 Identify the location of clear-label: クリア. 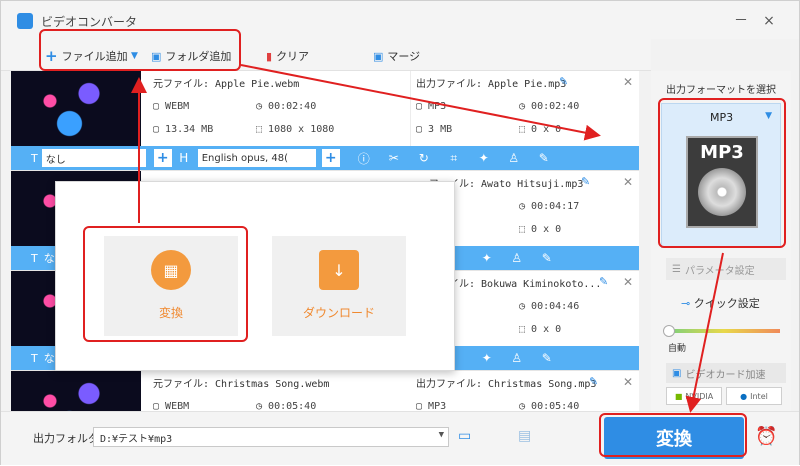
(293, 56).